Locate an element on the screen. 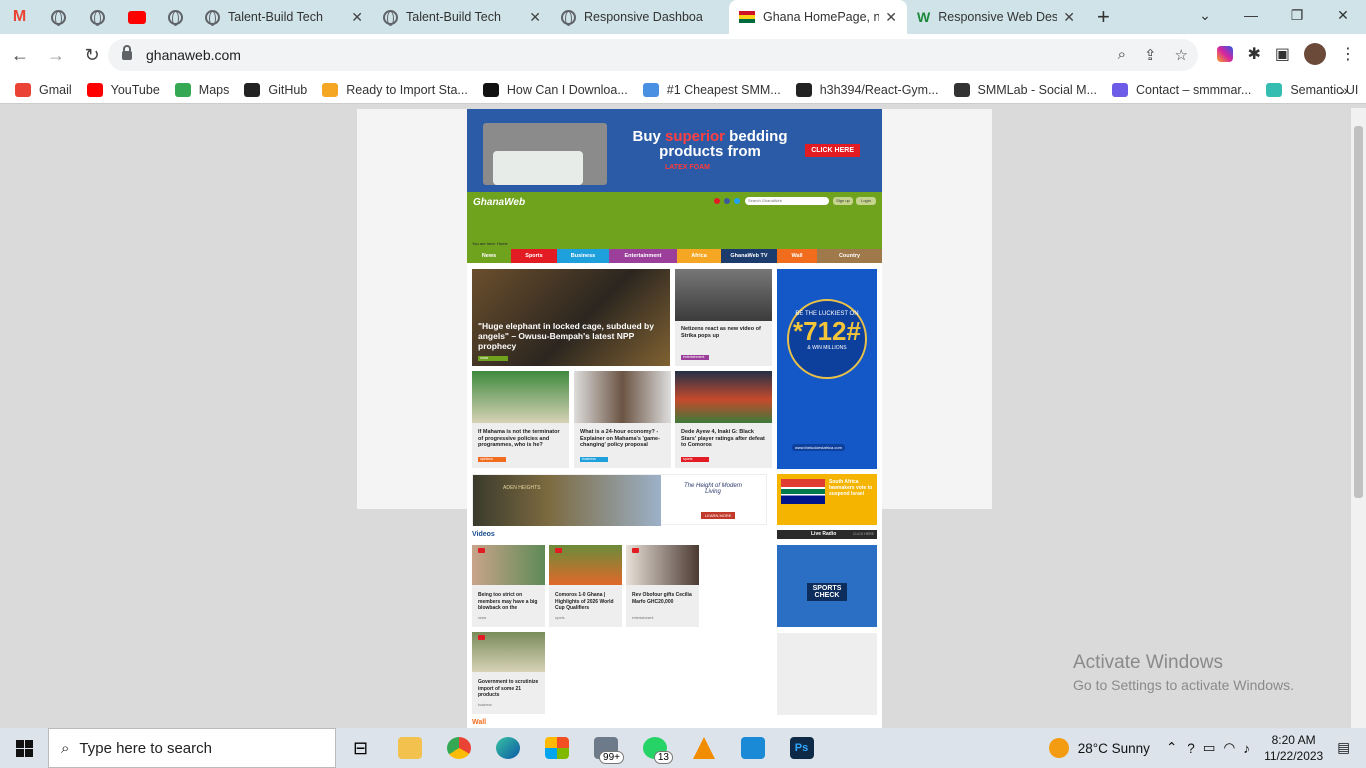 The height and width of the screenshot is (768, 1366). site-logo: GhanaWeb is located at coordinates (499, 202).